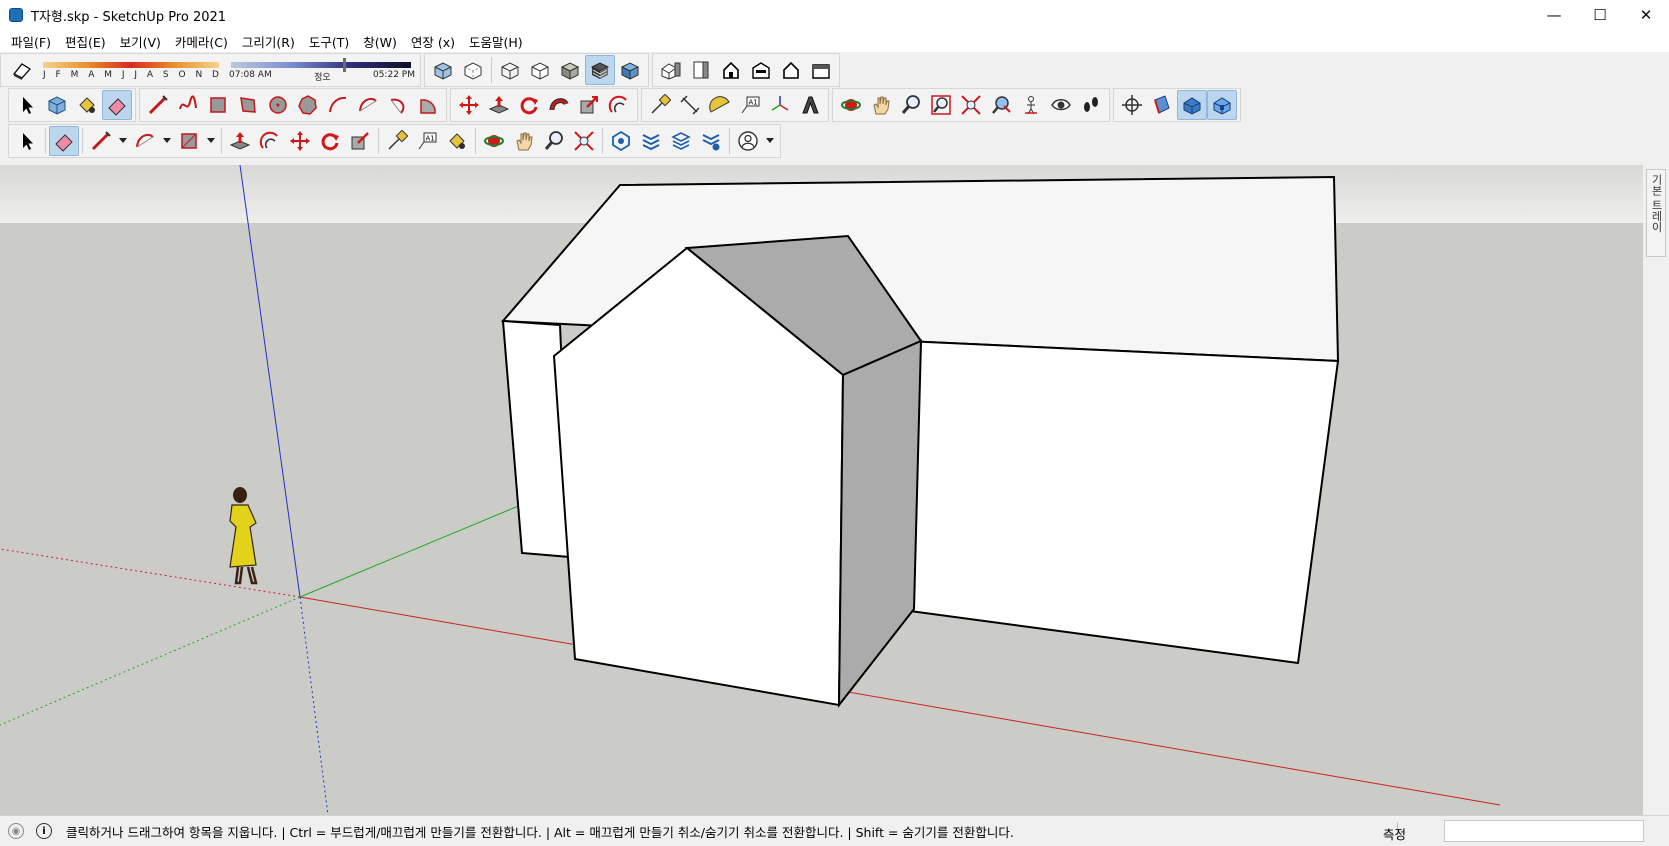 The width and height of the screenshot is (1669, 846). What do you see at coordinates (731, 70) in the screenshot?
I see `front-view-button` at bounding box center [731, 70].